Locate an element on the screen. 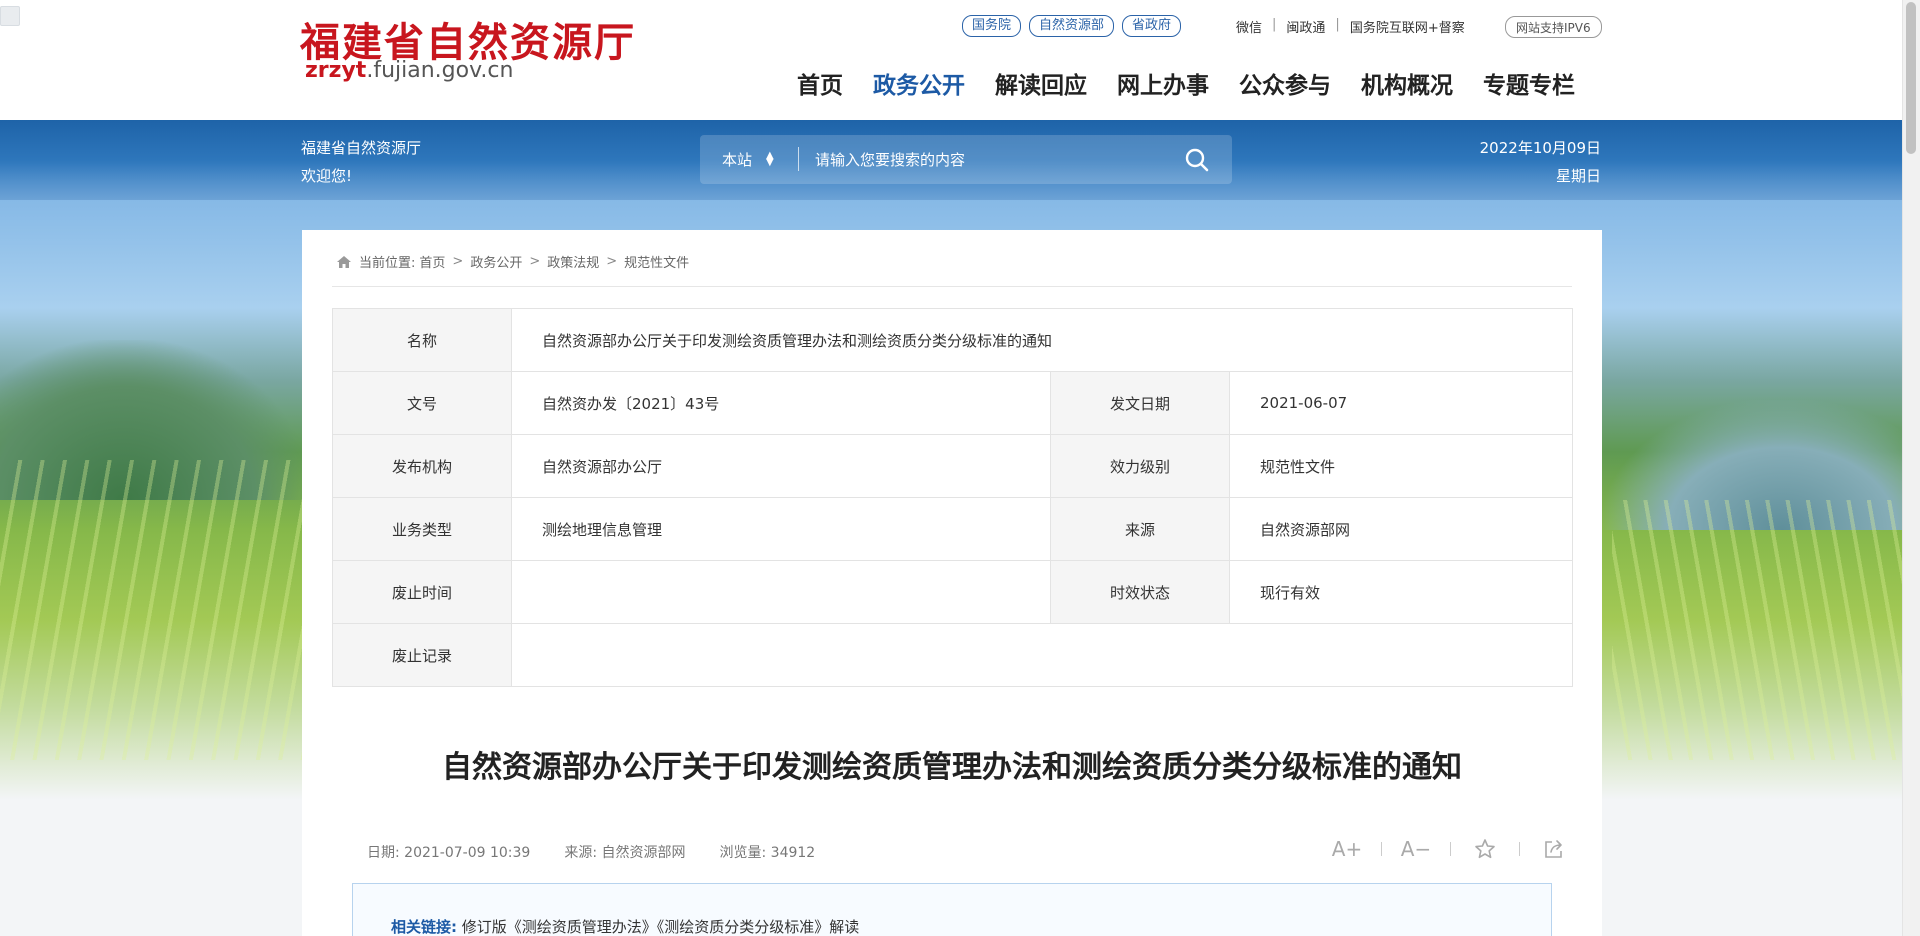  related-links-box: 相关链接: 修订版《测绘资质管理办法》《测绘资质分类分级标准》解读 is located at coordinates (952, 909).